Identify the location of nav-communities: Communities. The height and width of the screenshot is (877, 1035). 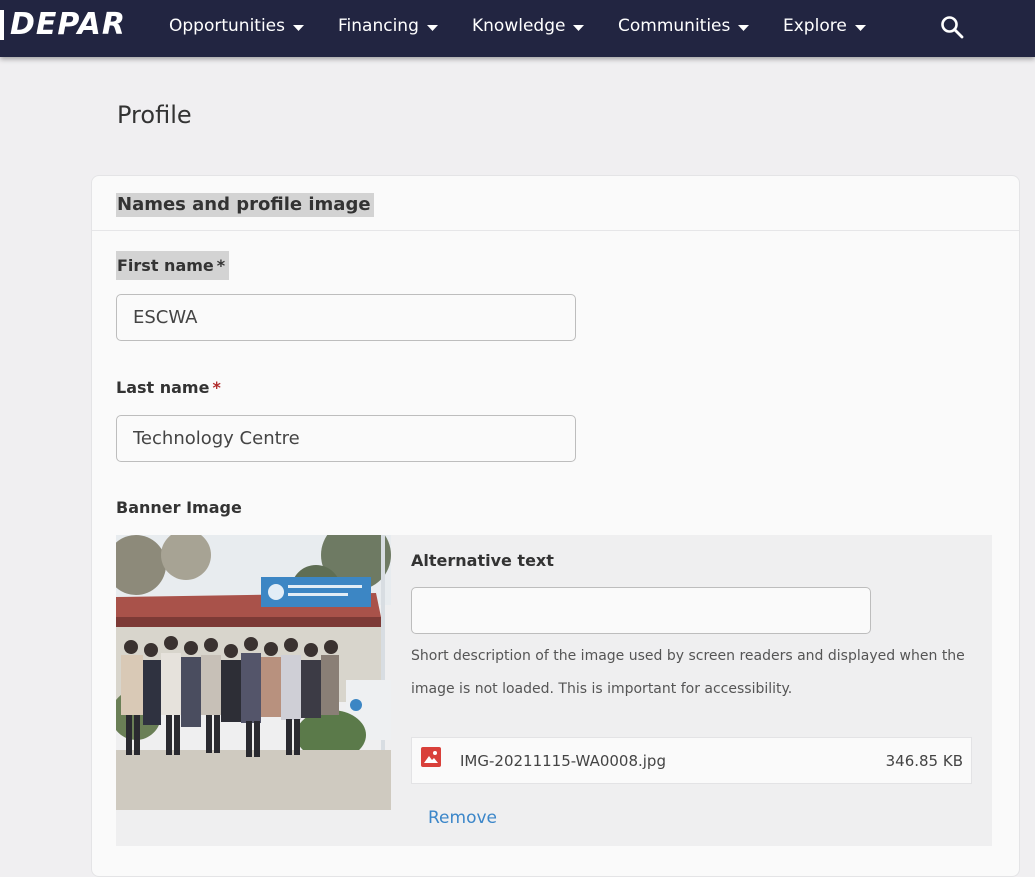
(684, 26).